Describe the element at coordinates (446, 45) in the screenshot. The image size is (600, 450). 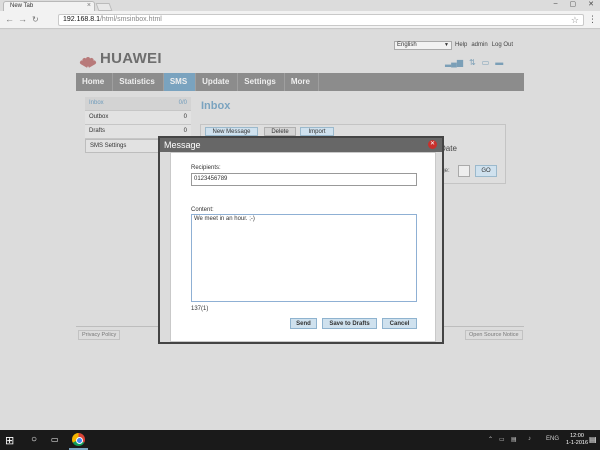
I see `chevron-down-icon: ▼` at that location.